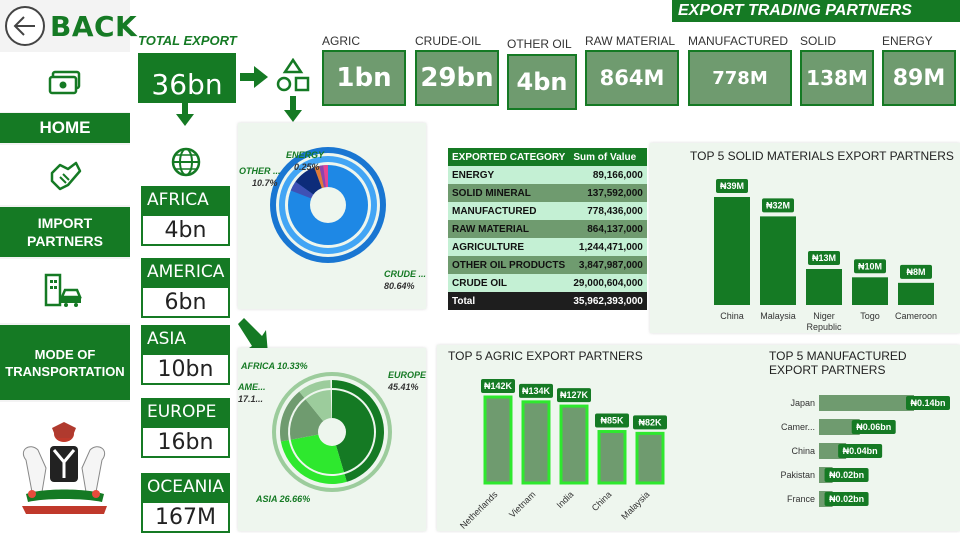 This screenshot has height=533, width=960. Describe the element at coordinates (65, 362) in the screenshot. I see `mode-of-transportation-button: MODE OF TRANSPORTATION` at that location.